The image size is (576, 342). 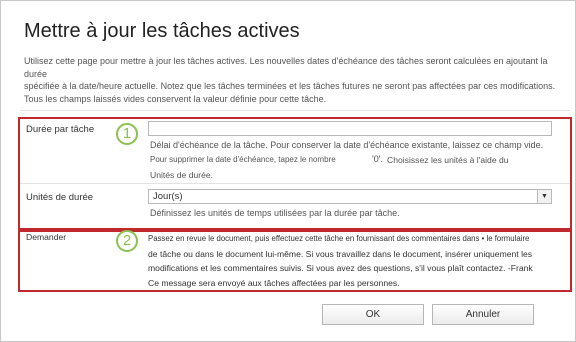 I want to click on callout-badge-2: 2, so click(x=127, y=241).